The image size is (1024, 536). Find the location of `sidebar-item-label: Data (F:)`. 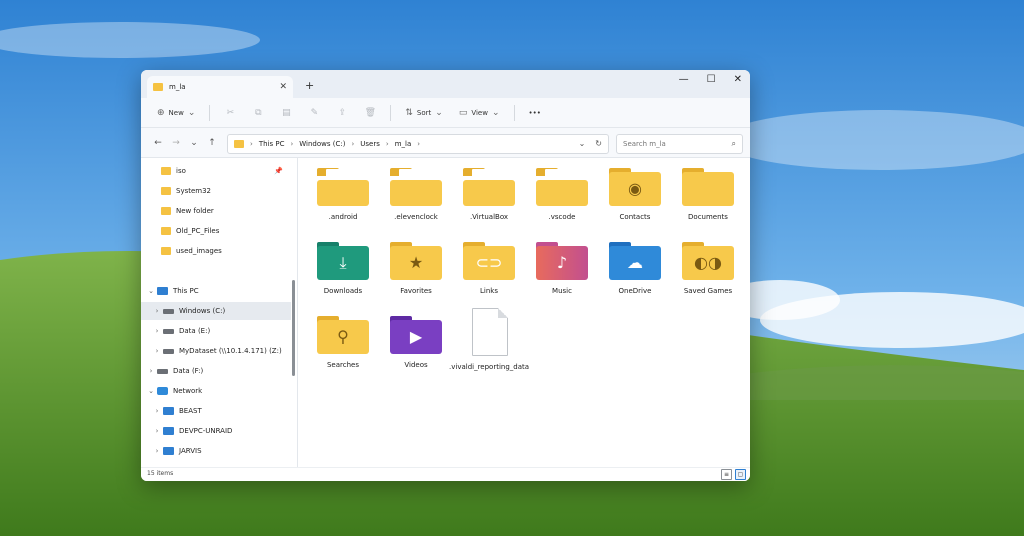

sidebar-item-label: Data (F:) is located at coordinates (188, 371).